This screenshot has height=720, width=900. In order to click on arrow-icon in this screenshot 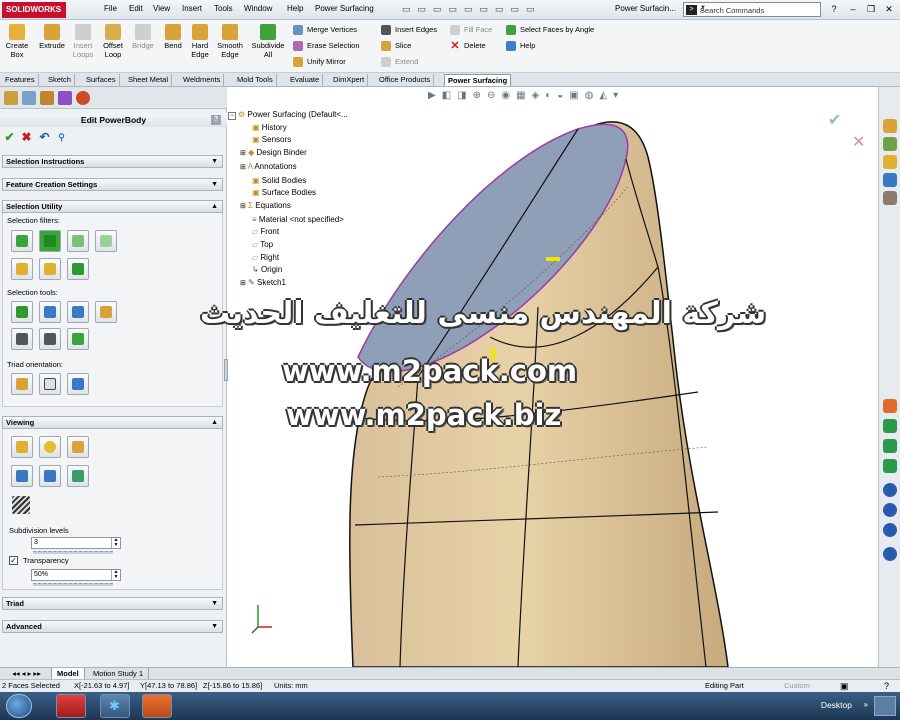, I will do `click(890, 530)`.